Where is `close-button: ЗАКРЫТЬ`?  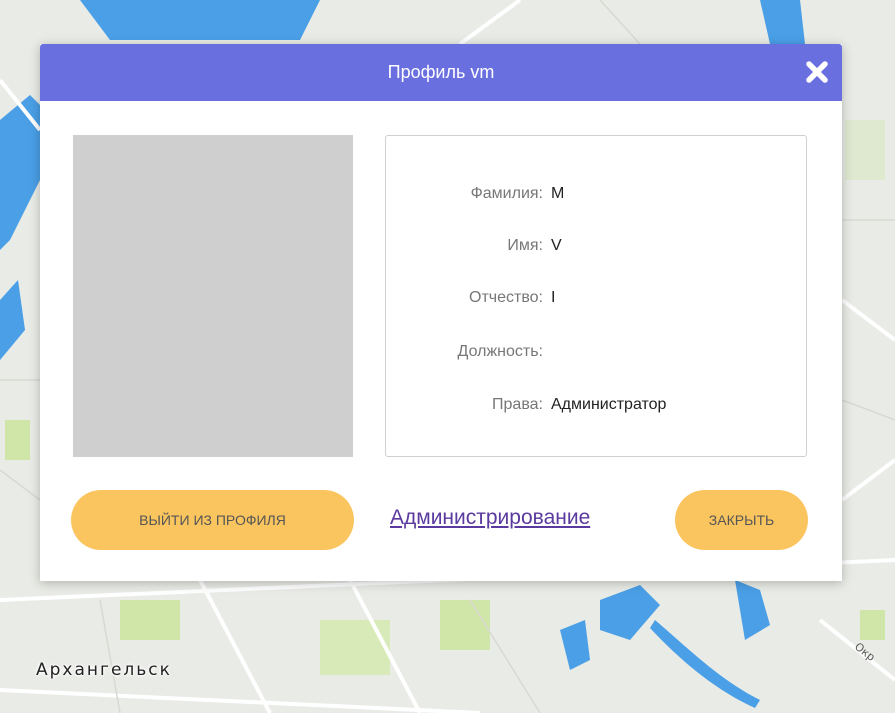 close-button: ЗАКРЫТЬ is located at coordinates (741, 520).